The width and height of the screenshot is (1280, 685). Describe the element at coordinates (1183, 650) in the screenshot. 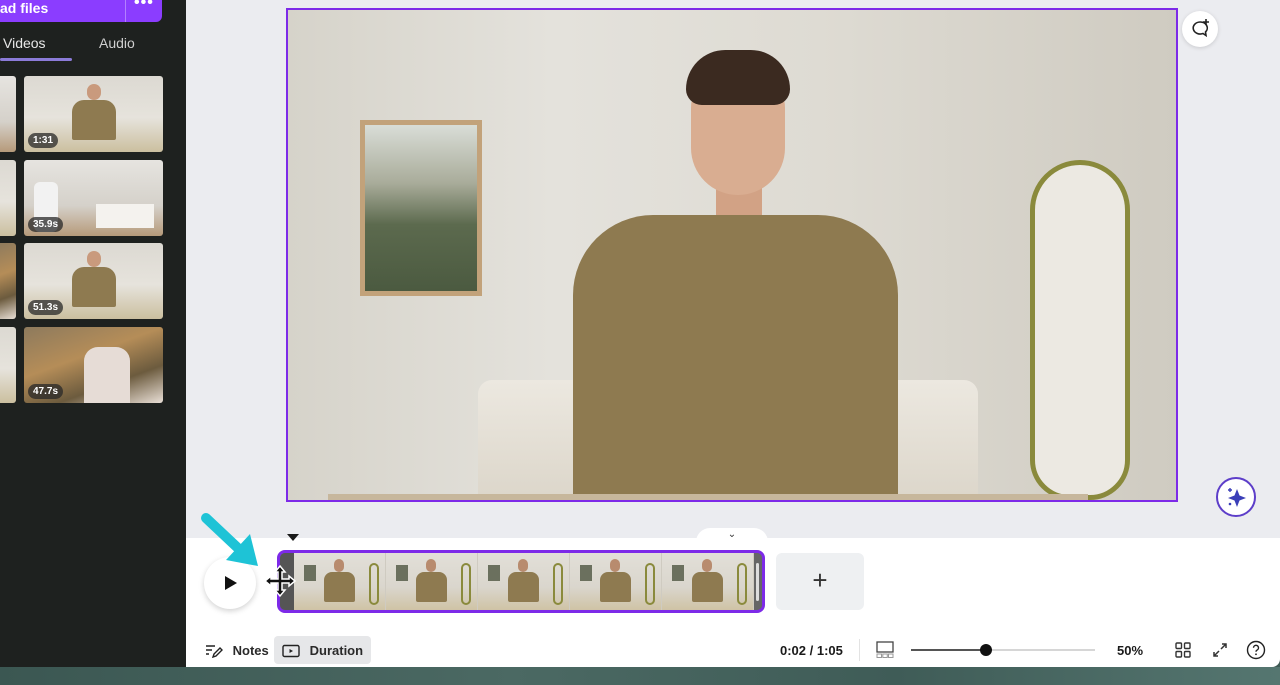

I see `grid-view-icon` at that location.